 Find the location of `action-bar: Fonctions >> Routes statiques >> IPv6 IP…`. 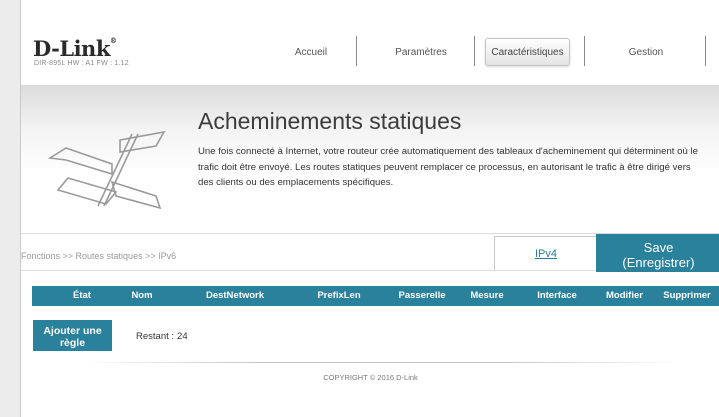

action-bar: Fonctions >> Routes statiques >> IPv6 IP… is located at coordinates (370, 252).